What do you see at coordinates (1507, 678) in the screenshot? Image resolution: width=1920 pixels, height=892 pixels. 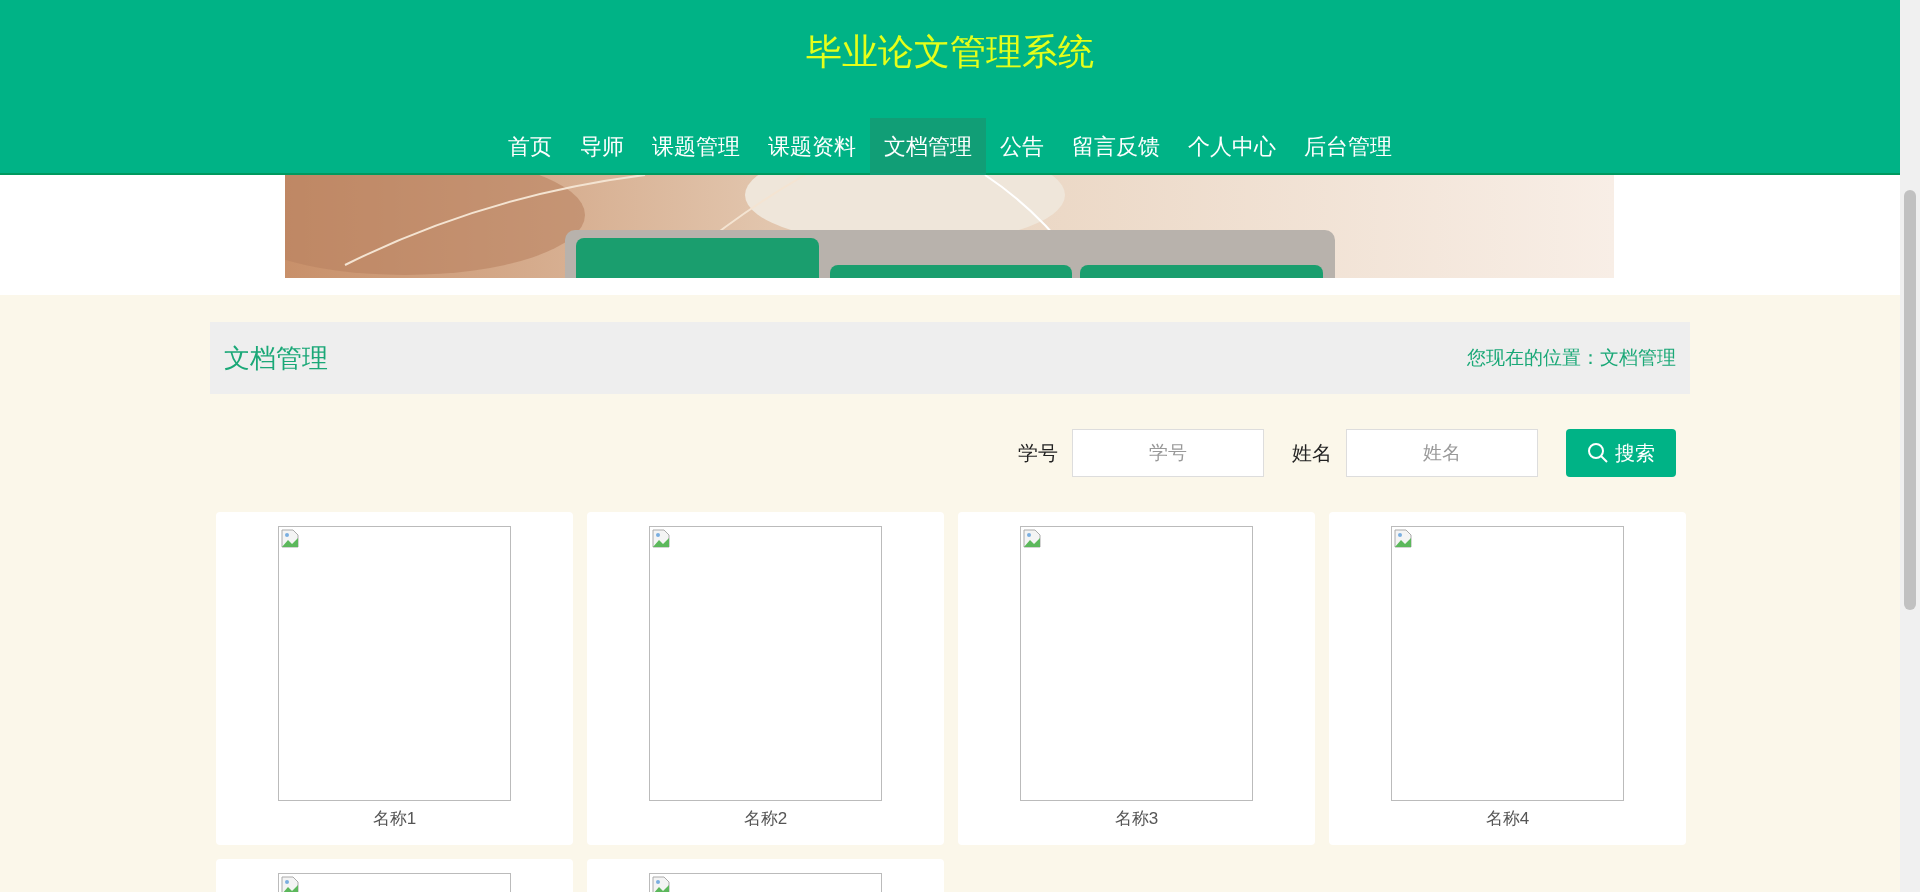 I see `document-card: 名称4` at bounding box center [1507, 678].